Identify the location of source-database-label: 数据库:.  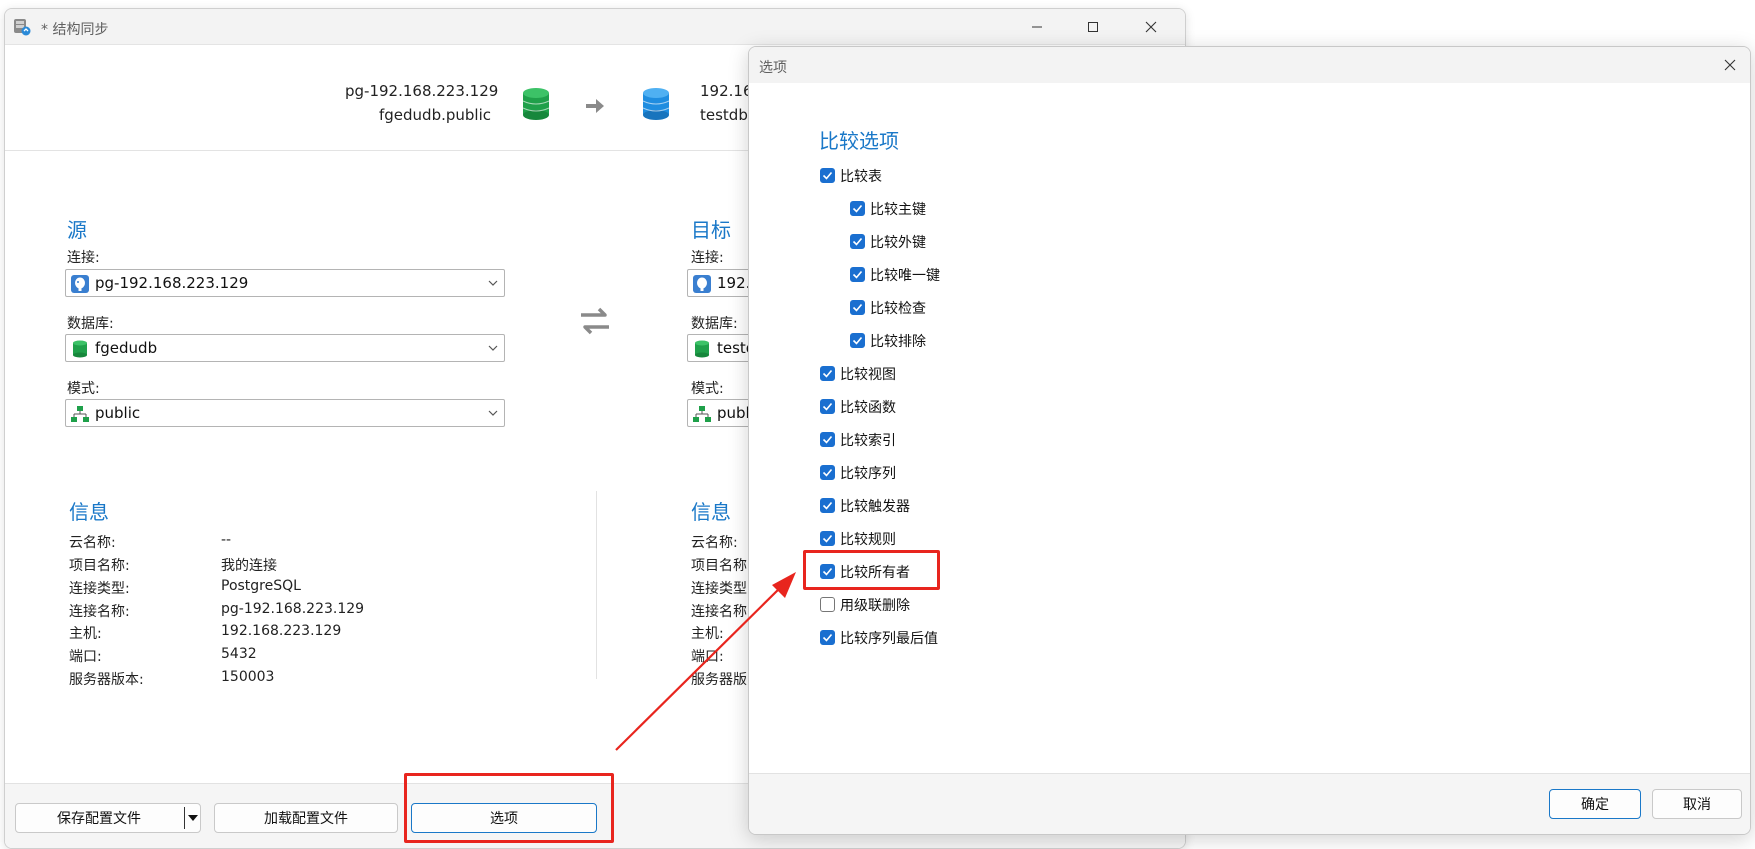
(90, 324).